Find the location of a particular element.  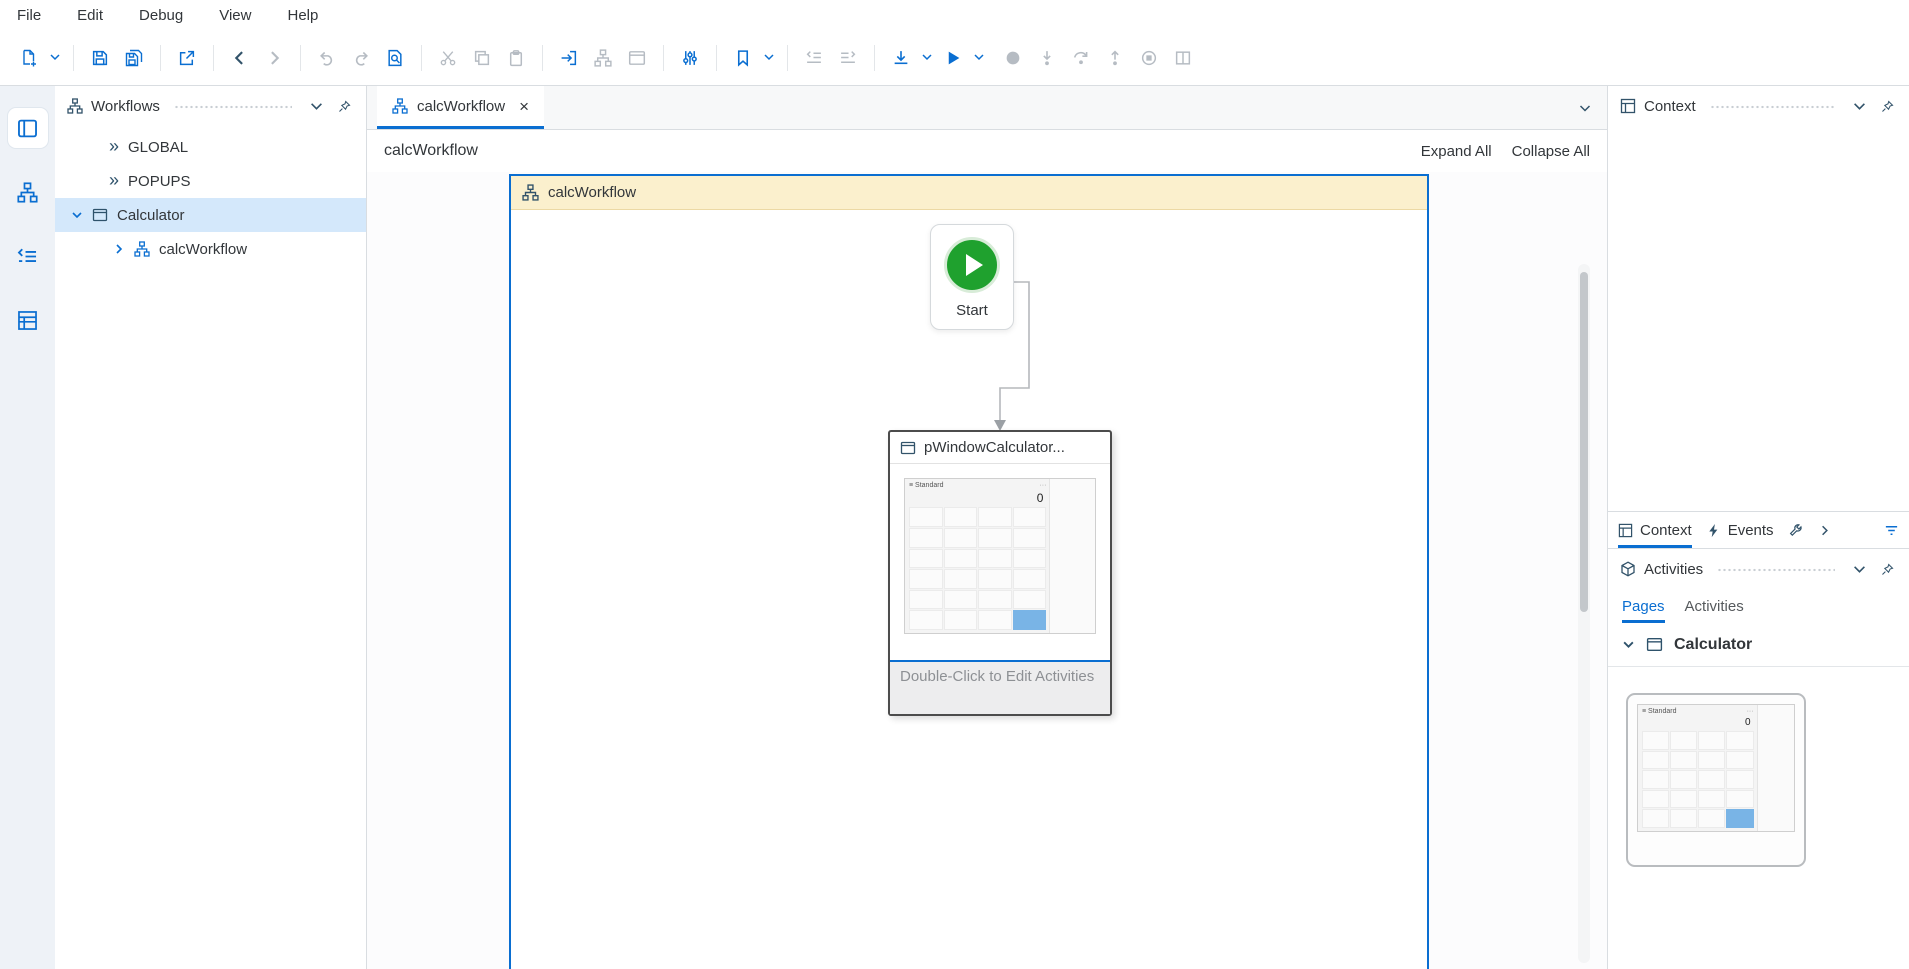

columns-icon is located at coordinates (1183, 58).